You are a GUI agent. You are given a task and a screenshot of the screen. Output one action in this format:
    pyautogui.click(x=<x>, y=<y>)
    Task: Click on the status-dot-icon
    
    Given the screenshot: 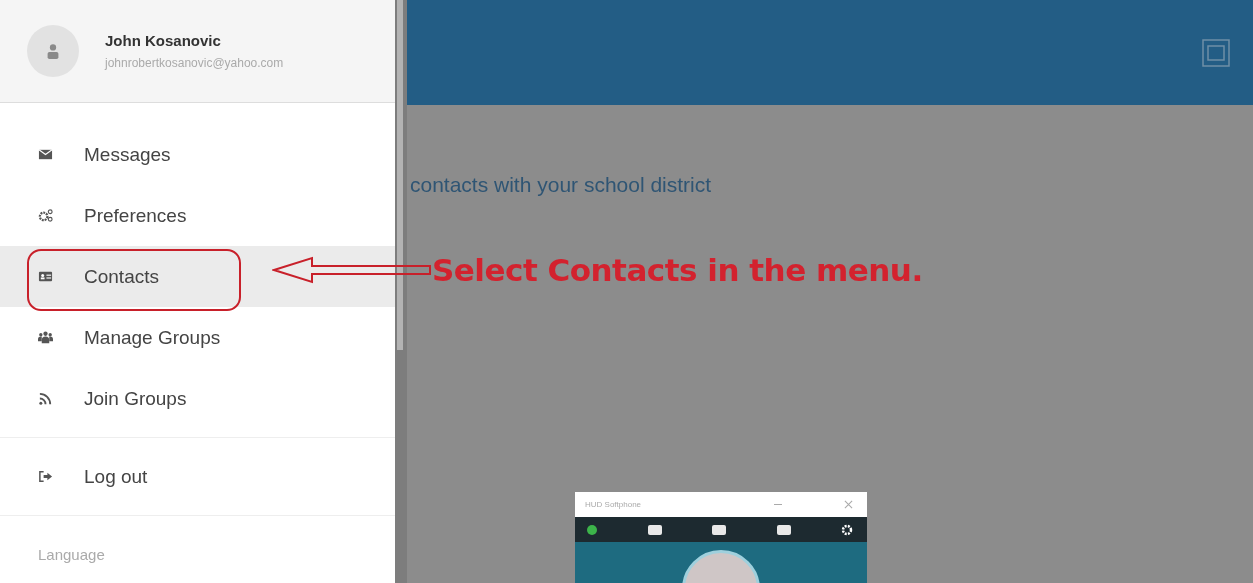 What is the action you would take?
    pyautogui.click(x=592, y=529)
    